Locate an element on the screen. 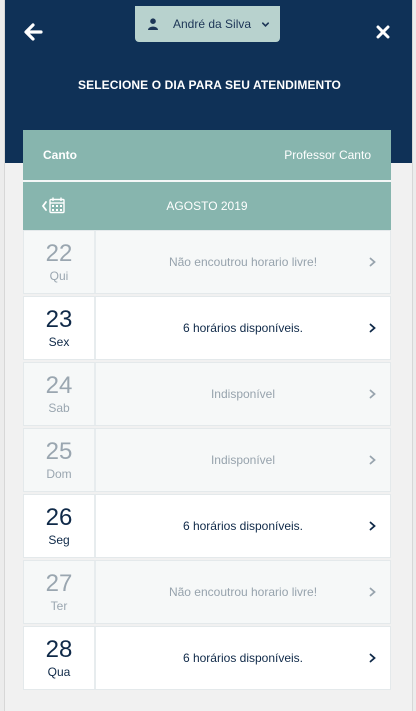  day-row: 26 Seg 6 horários disponíveis. is located at coordinates (207, 526).